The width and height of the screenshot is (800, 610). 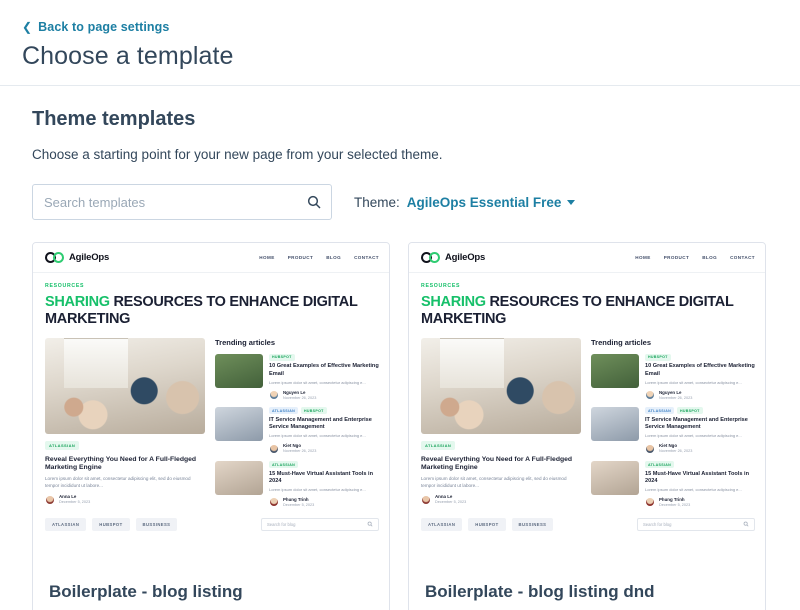 What do you see at coordinates (484, 202) in the screenshot?
I see `theme-value-label: AgileOps Essential Free` at bounding box center [484, 202].